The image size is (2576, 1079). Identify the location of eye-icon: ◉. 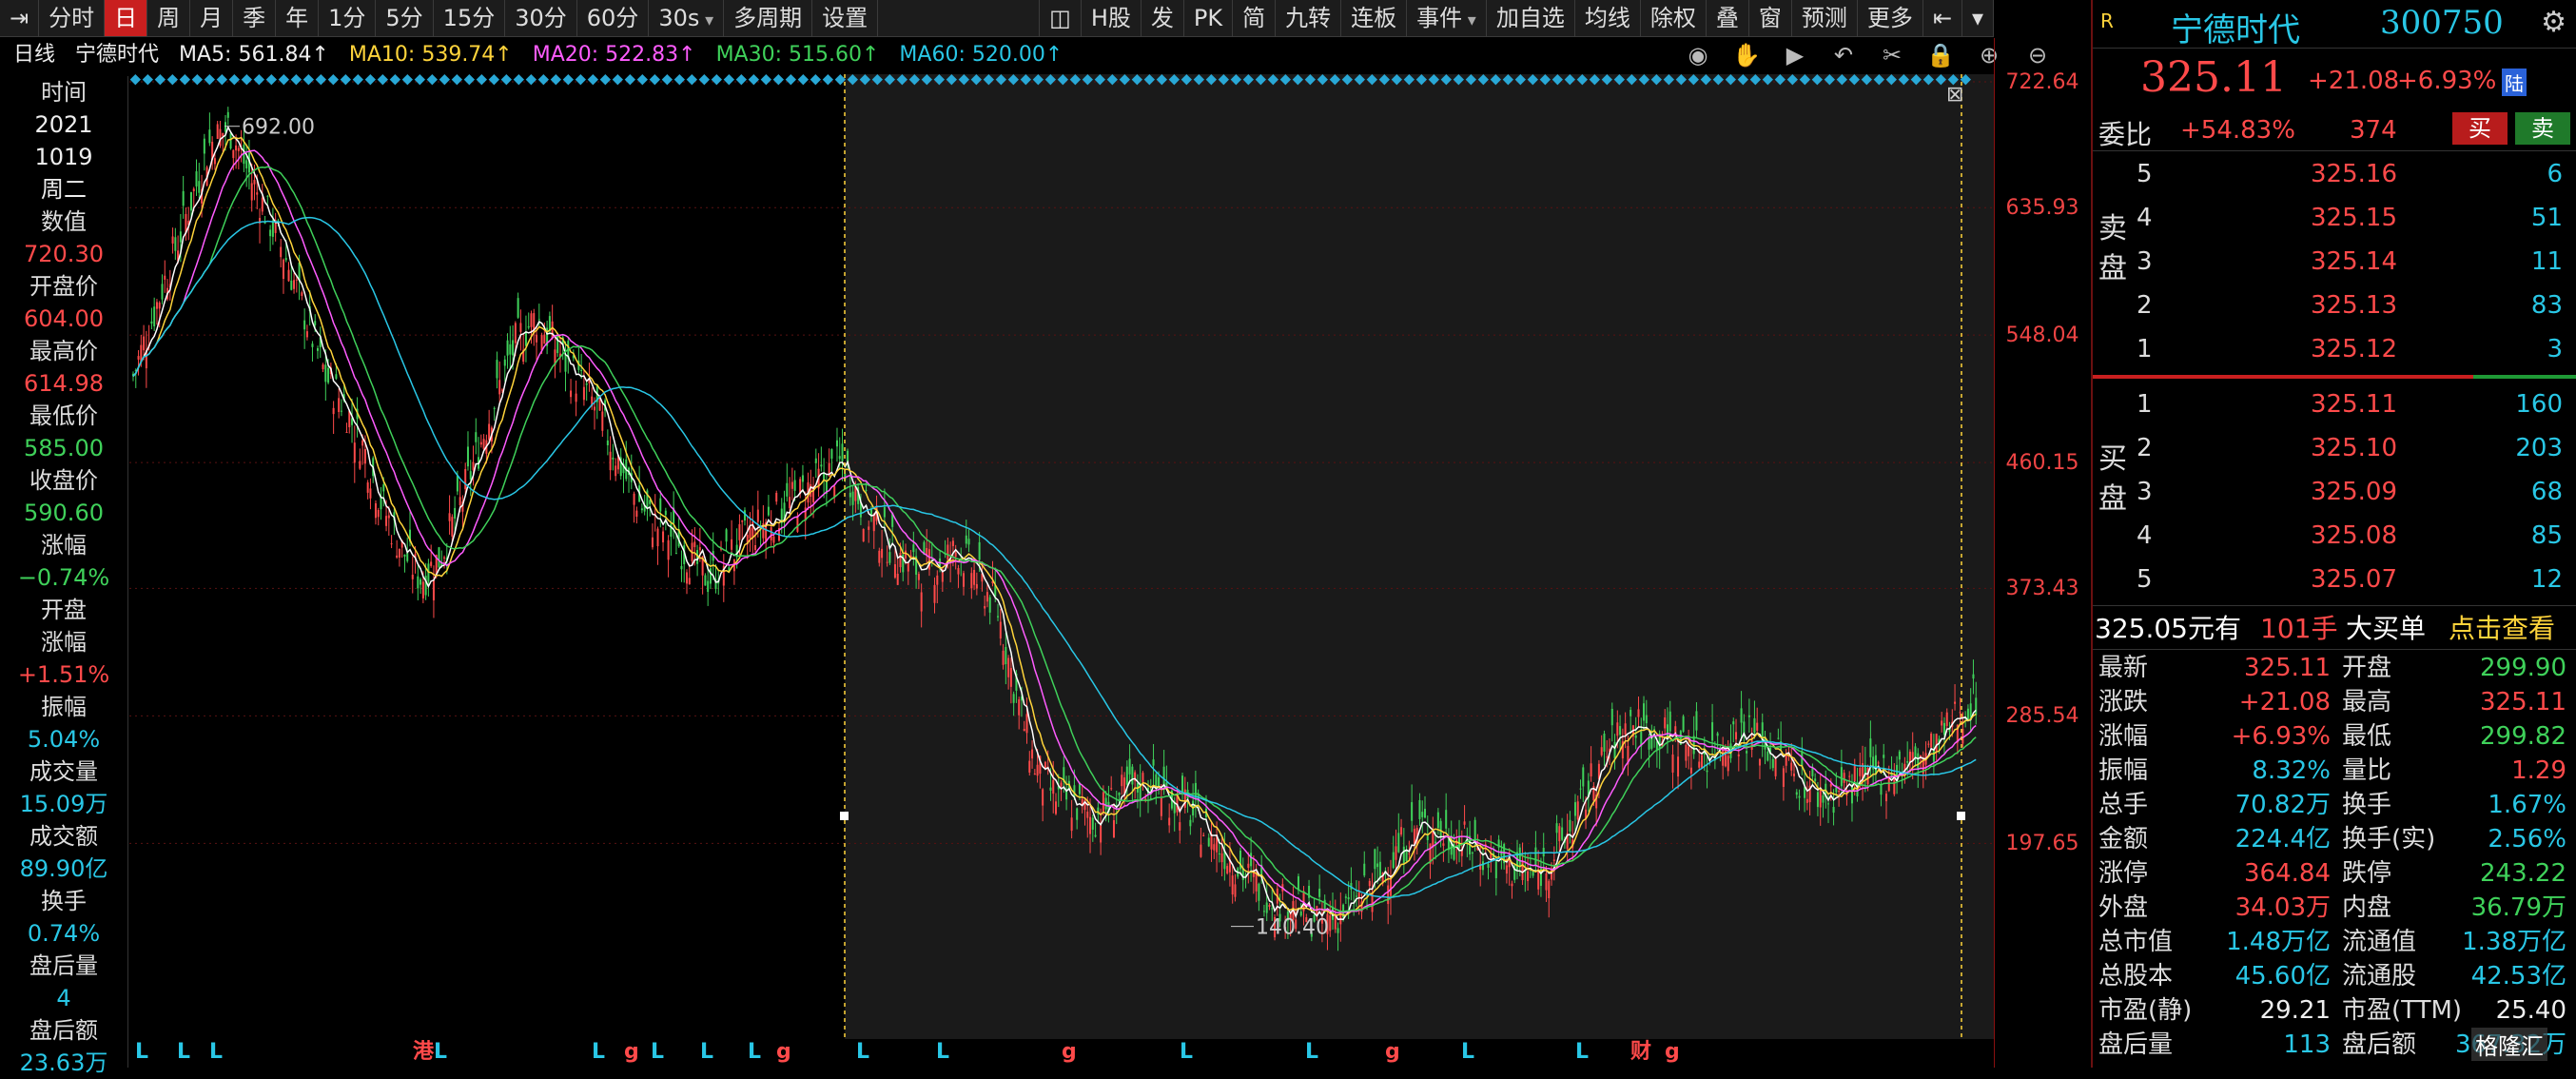
(1698, 55).